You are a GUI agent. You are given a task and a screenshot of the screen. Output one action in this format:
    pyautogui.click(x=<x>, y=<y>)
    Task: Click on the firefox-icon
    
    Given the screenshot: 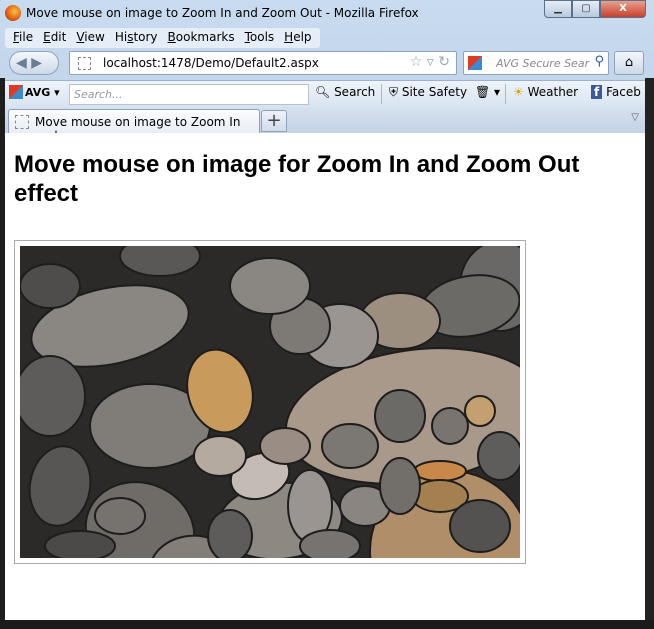 What is the action you would take?
    pyautogui.click(x=13, y=13)
    